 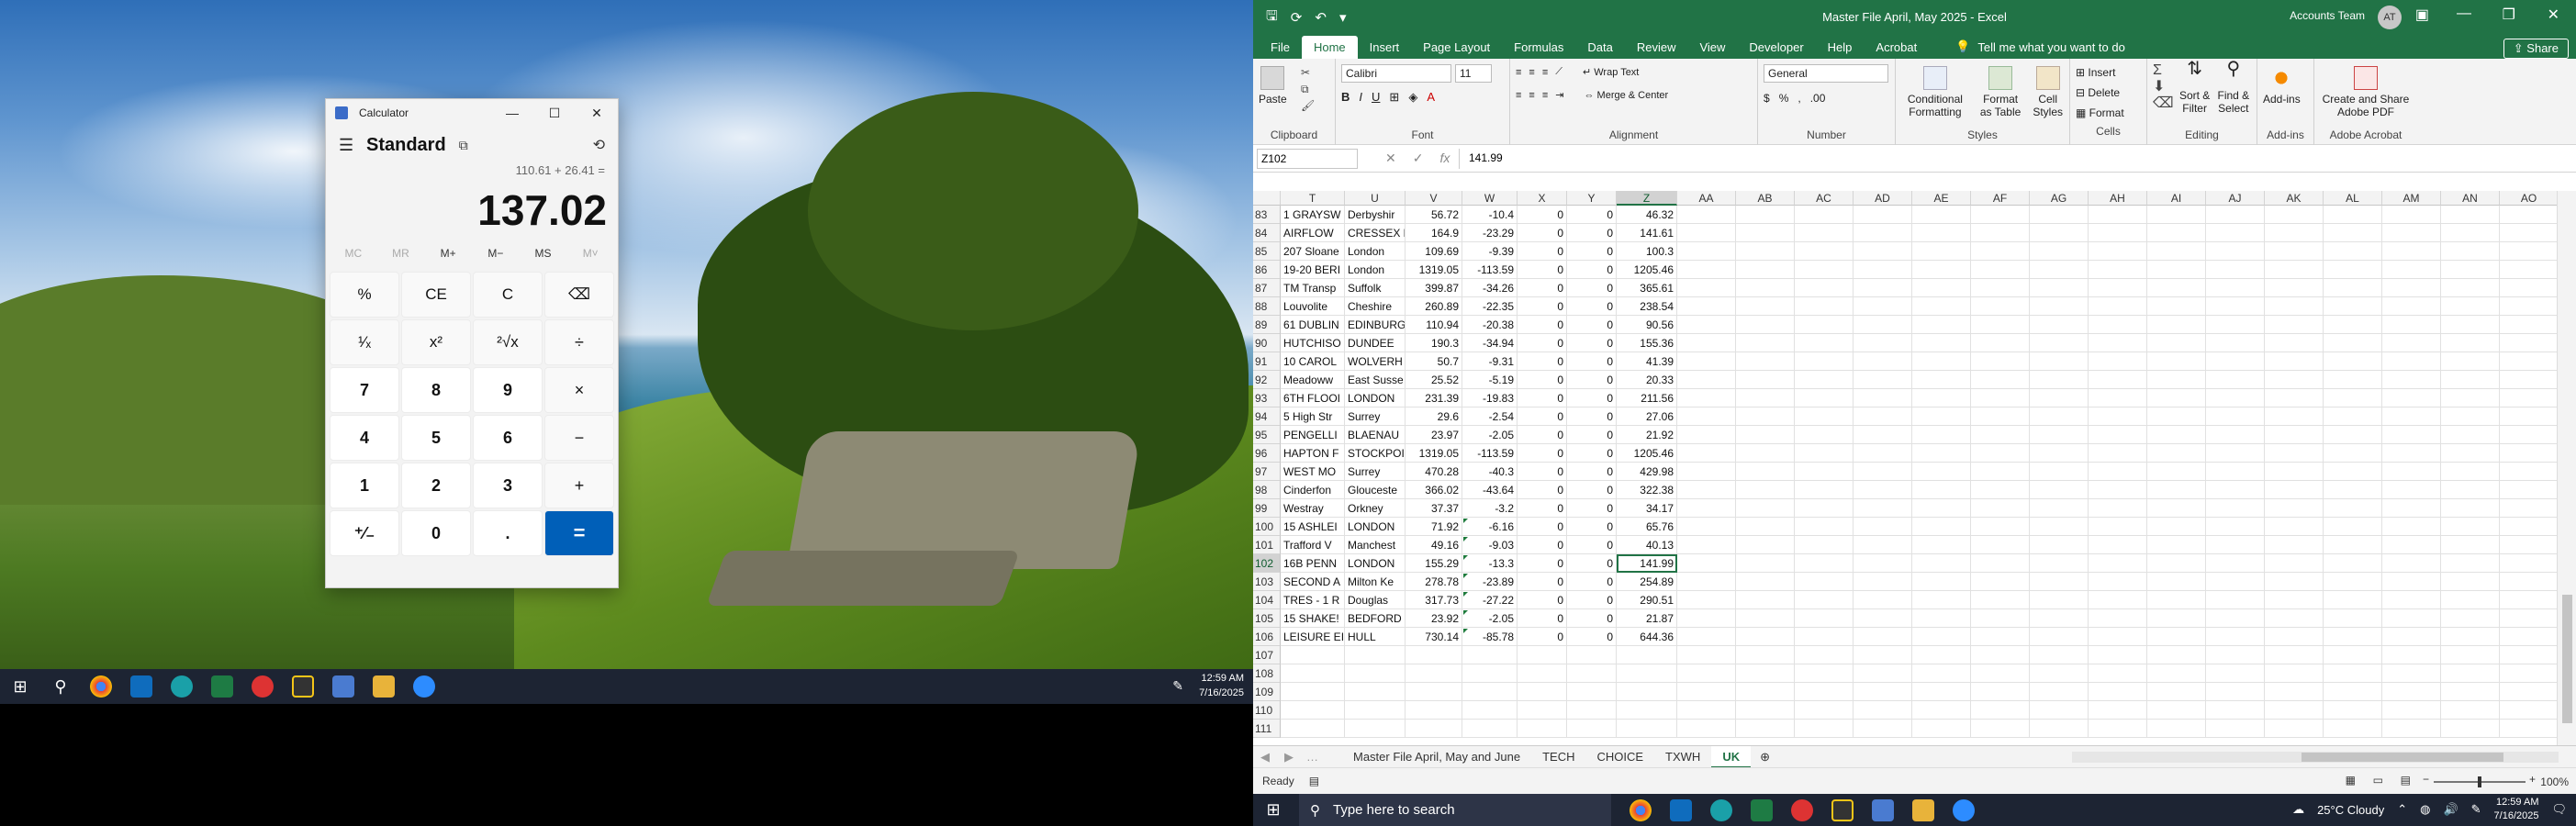 I want to click on cell: 37.37, so click(x=1434, y=508).